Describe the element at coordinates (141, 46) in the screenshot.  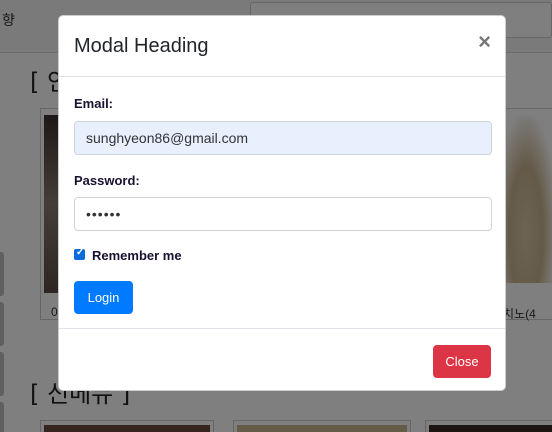
I see `modal-title: Modal Heading` at that location.